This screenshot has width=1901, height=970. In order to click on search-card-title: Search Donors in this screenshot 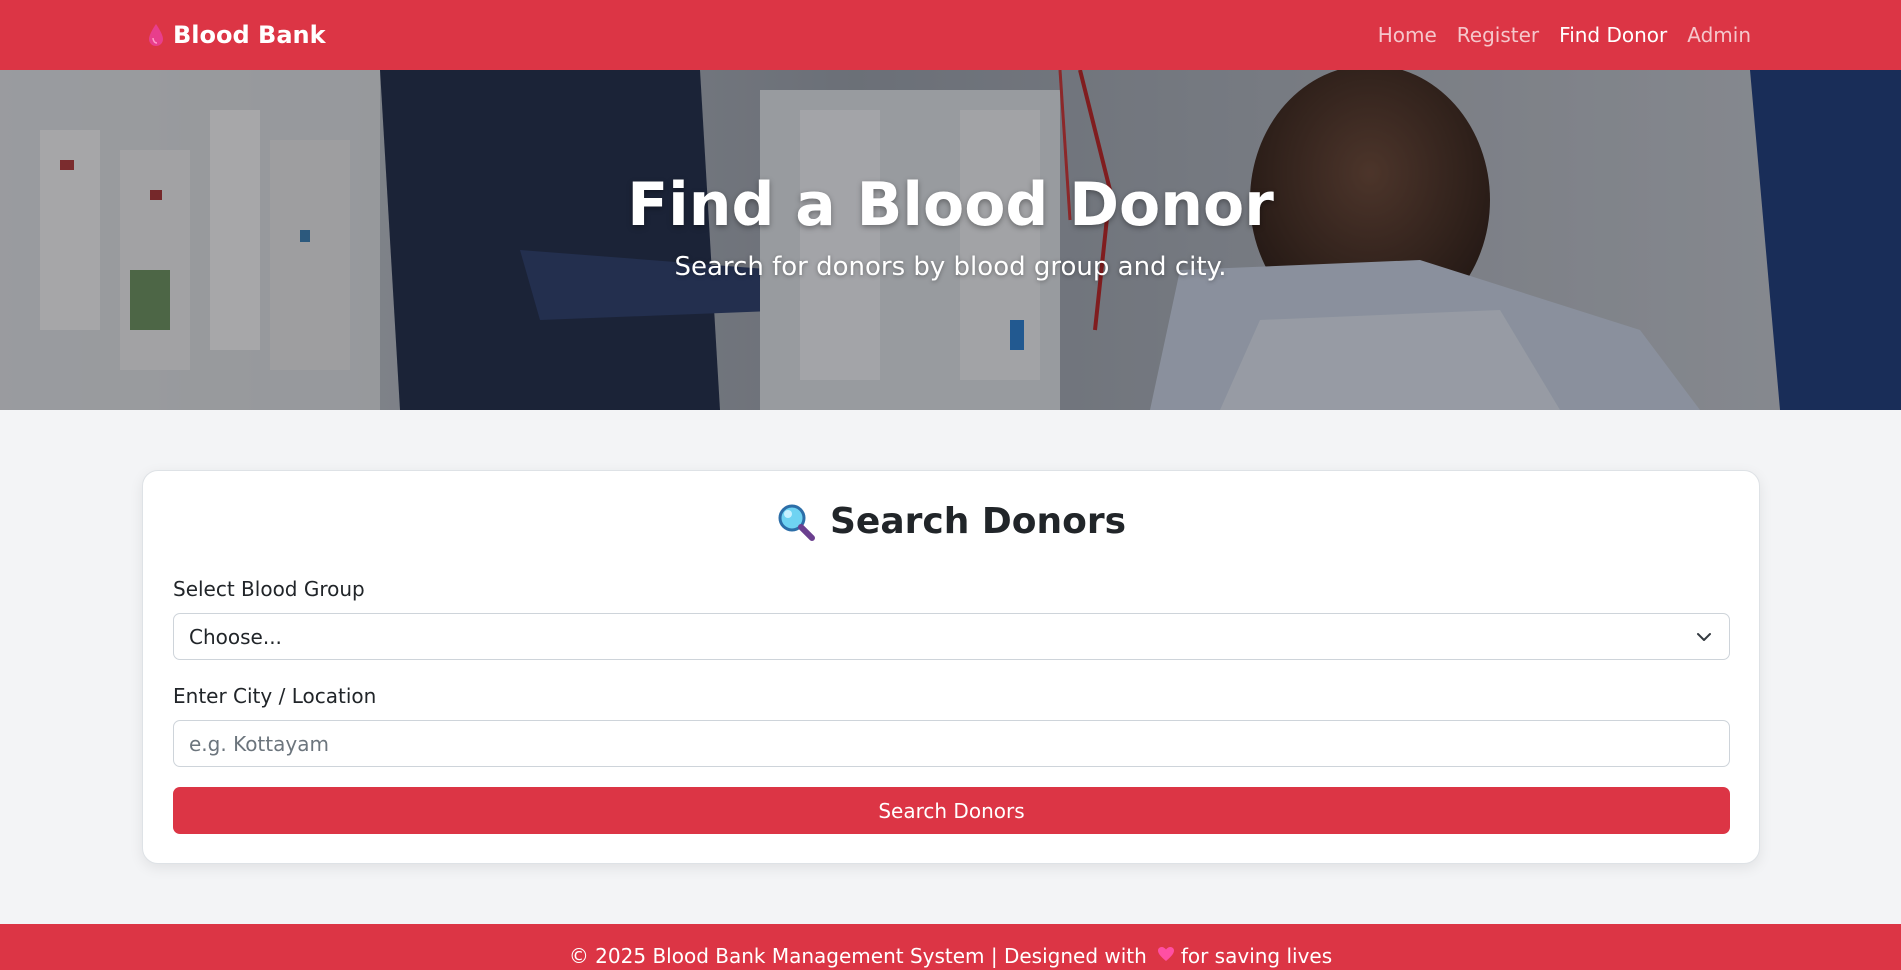, I will do `click(951, 521)`.